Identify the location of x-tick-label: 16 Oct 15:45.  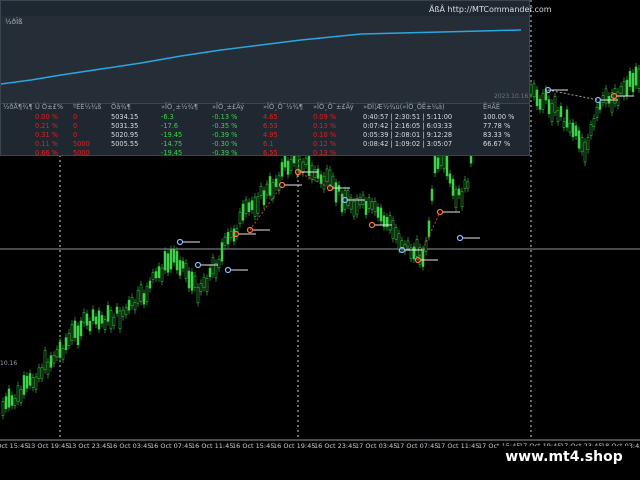
(253, 446).